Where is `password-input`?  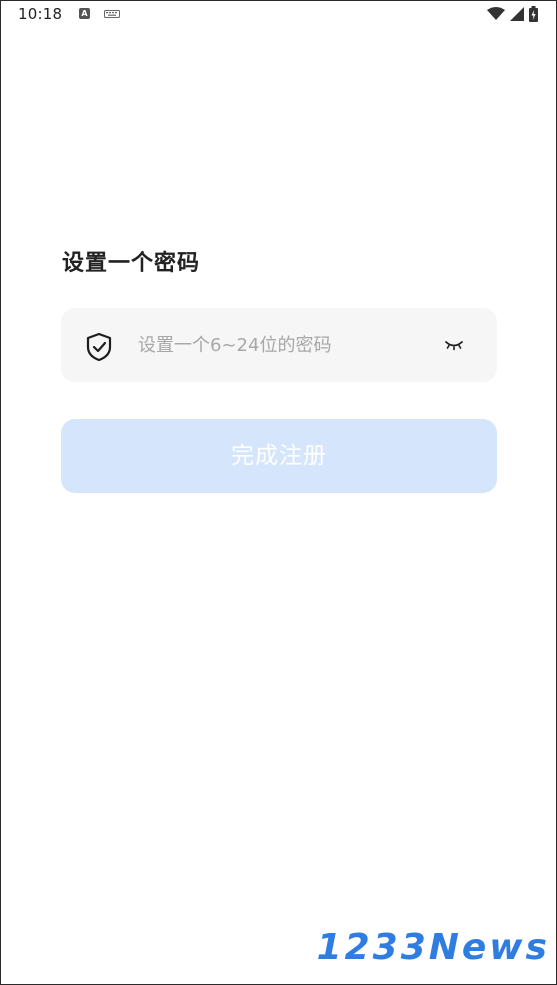 password-input is located at coordinates (283, 345).